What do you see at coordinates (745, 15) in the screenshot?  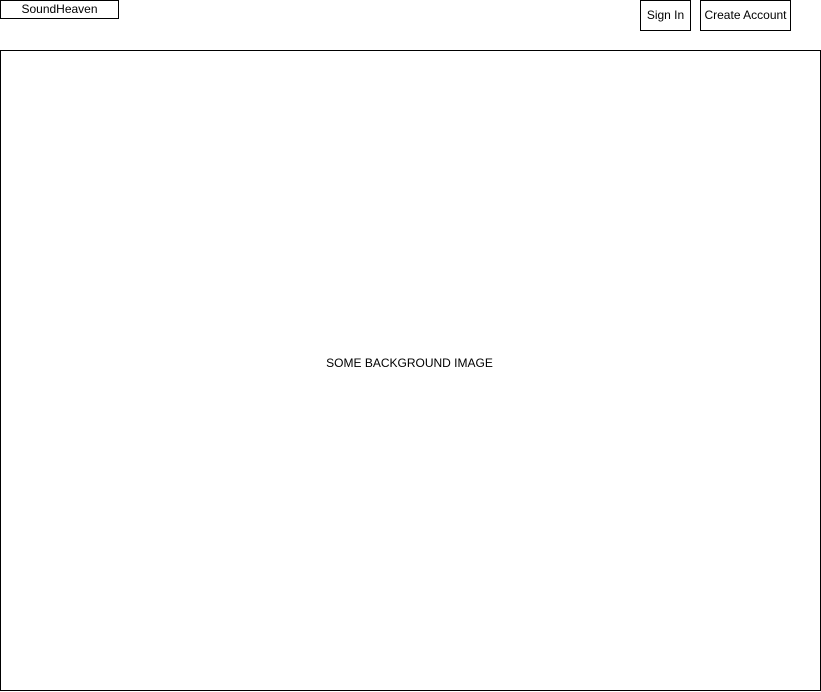 I see `create-account-button: Create Account` at bounding box center [745, 15].